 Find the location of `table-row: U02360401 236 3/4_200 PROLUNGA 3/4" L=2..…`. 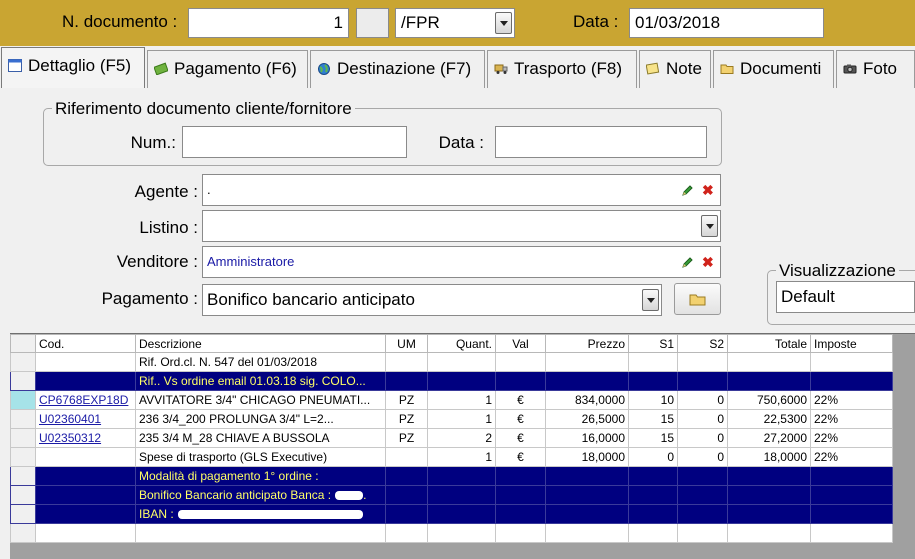

table-row: U02360401 236 3/4_200 PROLUNGA 3/4" L=2..… is located at coordinates (451, 419).